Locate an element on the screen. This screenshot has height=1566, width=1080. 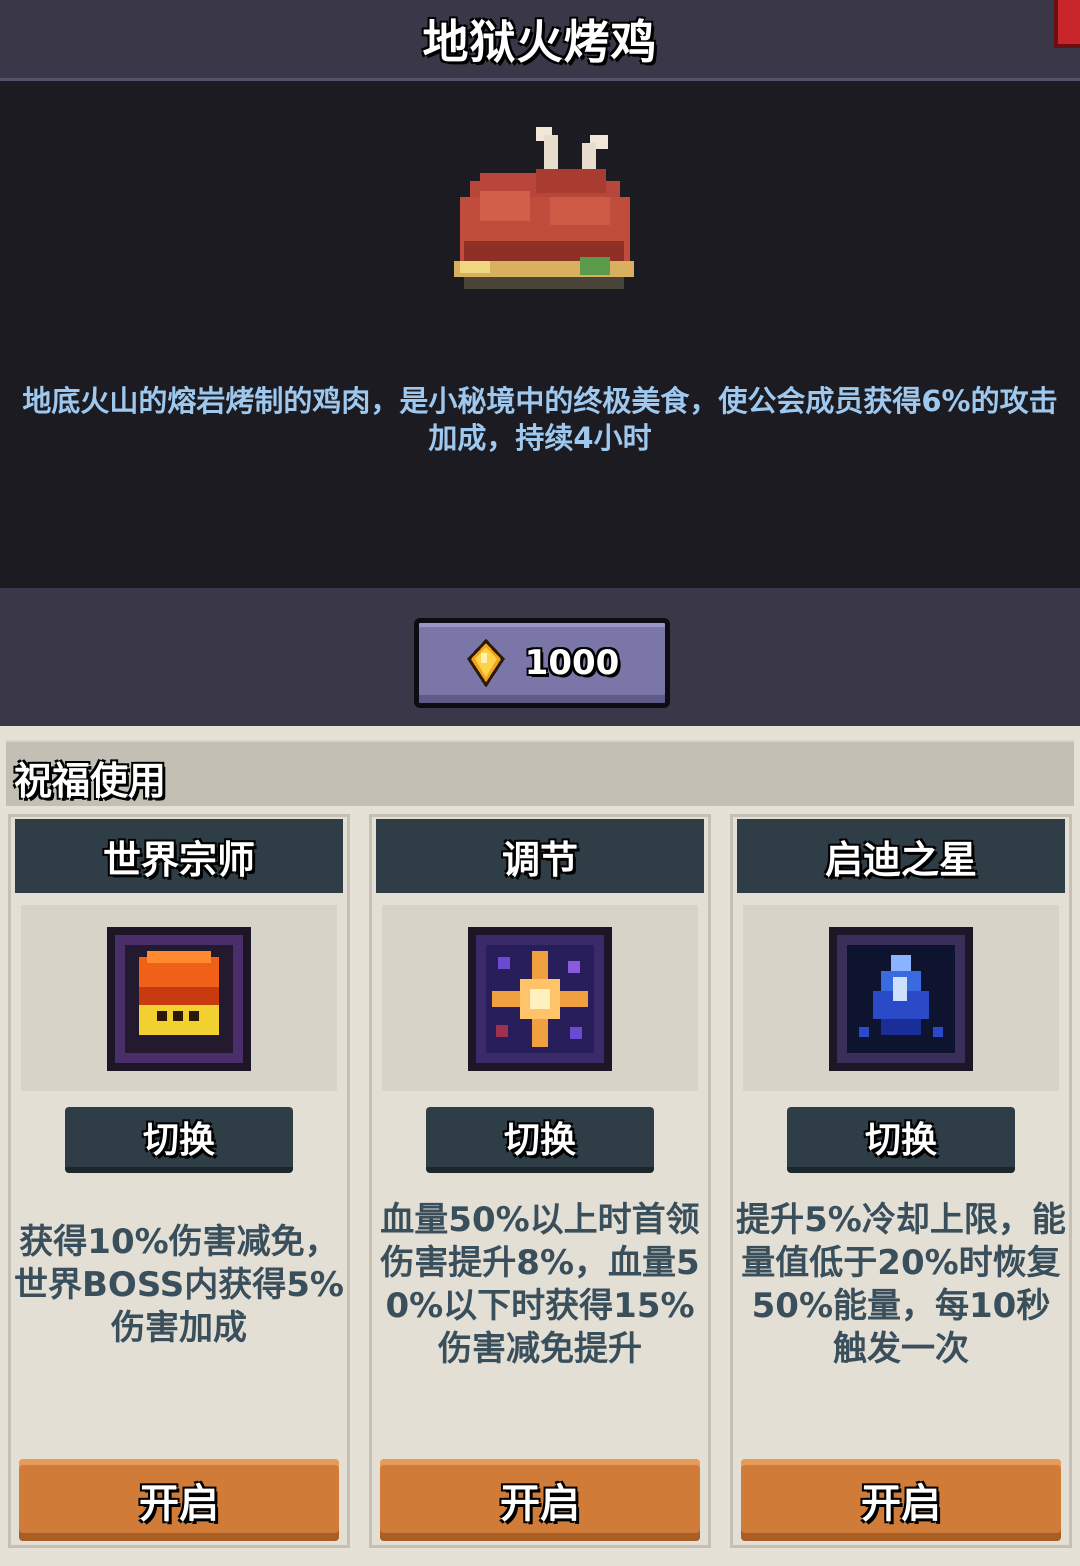
blessing-section-title: 祝福使用 is located at coordinates (90, 781).